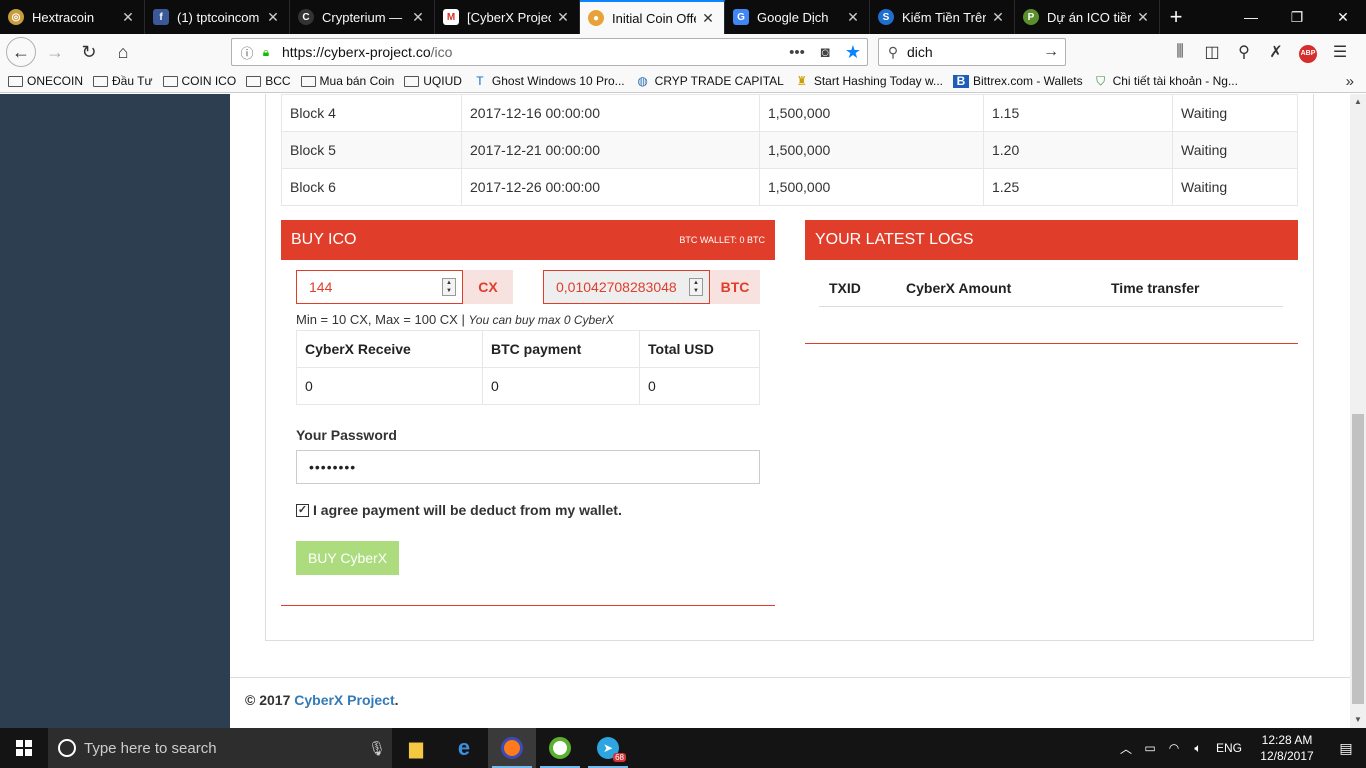 This screenshot has height=768, width=1366. I want to click on google-translate-icon: G, so click(741, 17).